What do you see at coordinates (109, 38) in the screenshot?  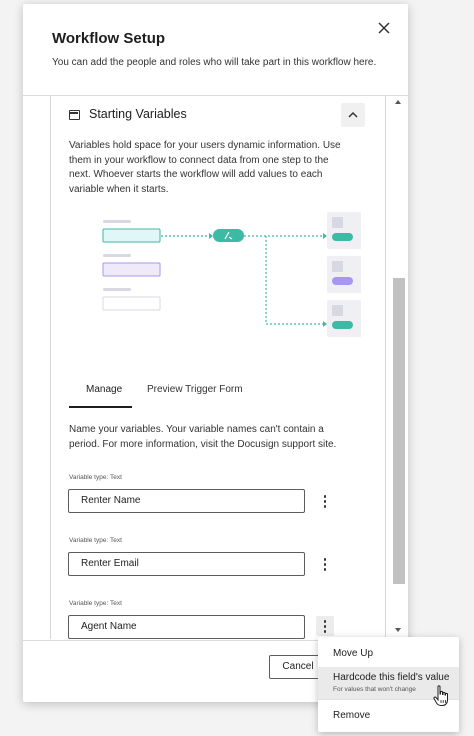 I see `modal-title: Workflow Setup` at bounding box center [109, 38].